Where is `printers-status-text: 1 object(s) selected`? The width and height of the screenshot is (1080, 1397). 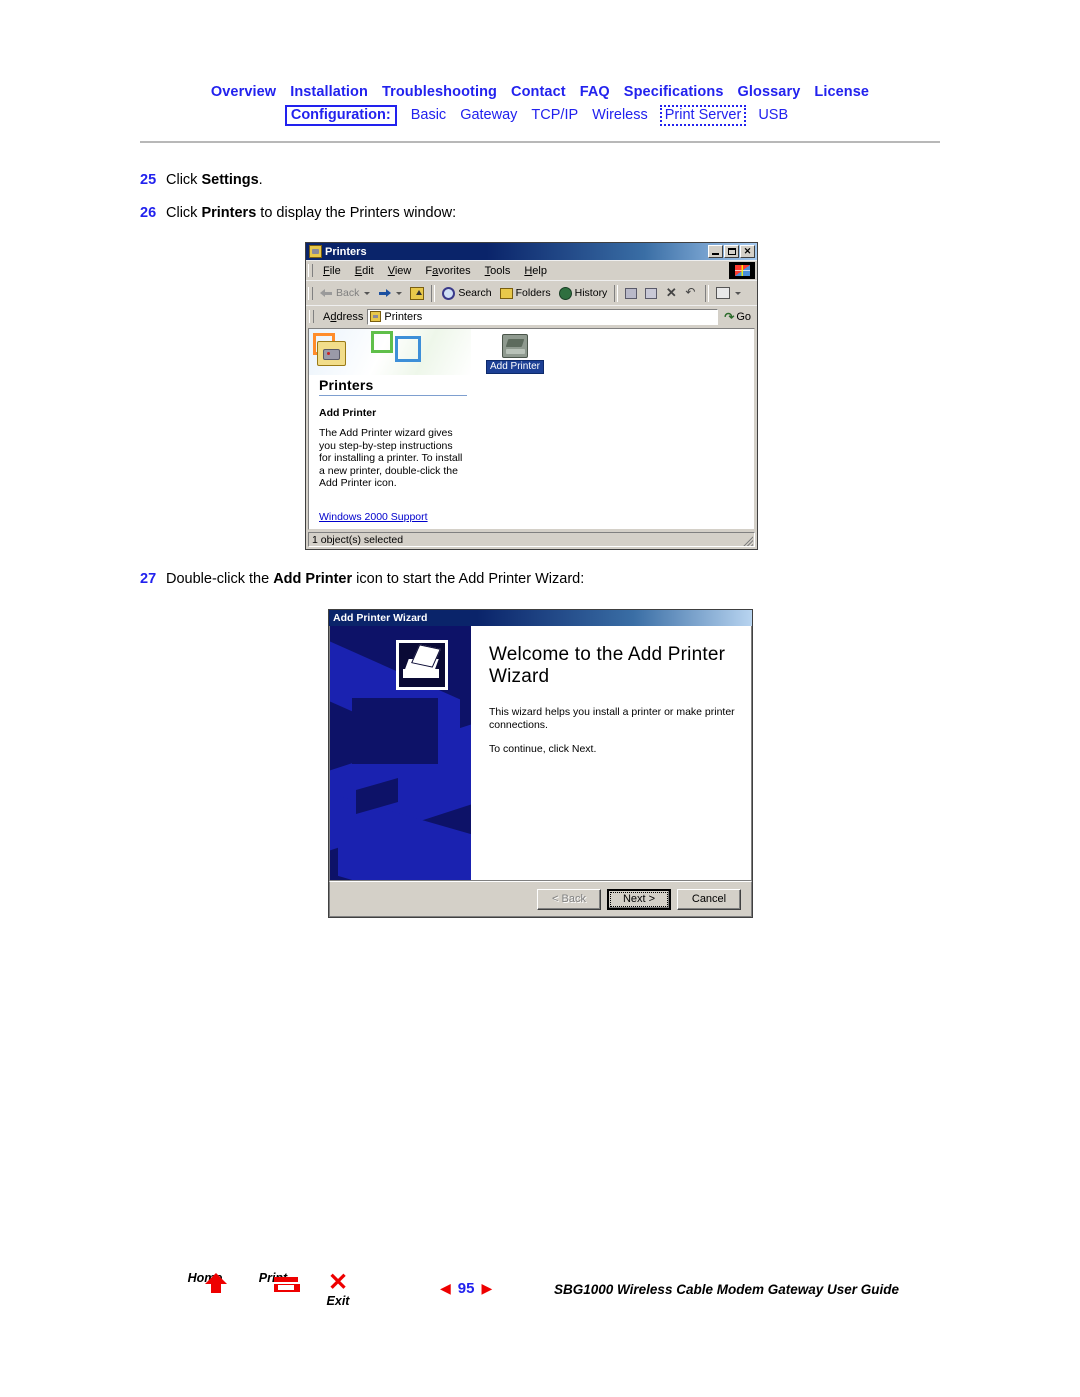 printers-status-text: 1 object(s) selected is located at coordinates (358, 539).